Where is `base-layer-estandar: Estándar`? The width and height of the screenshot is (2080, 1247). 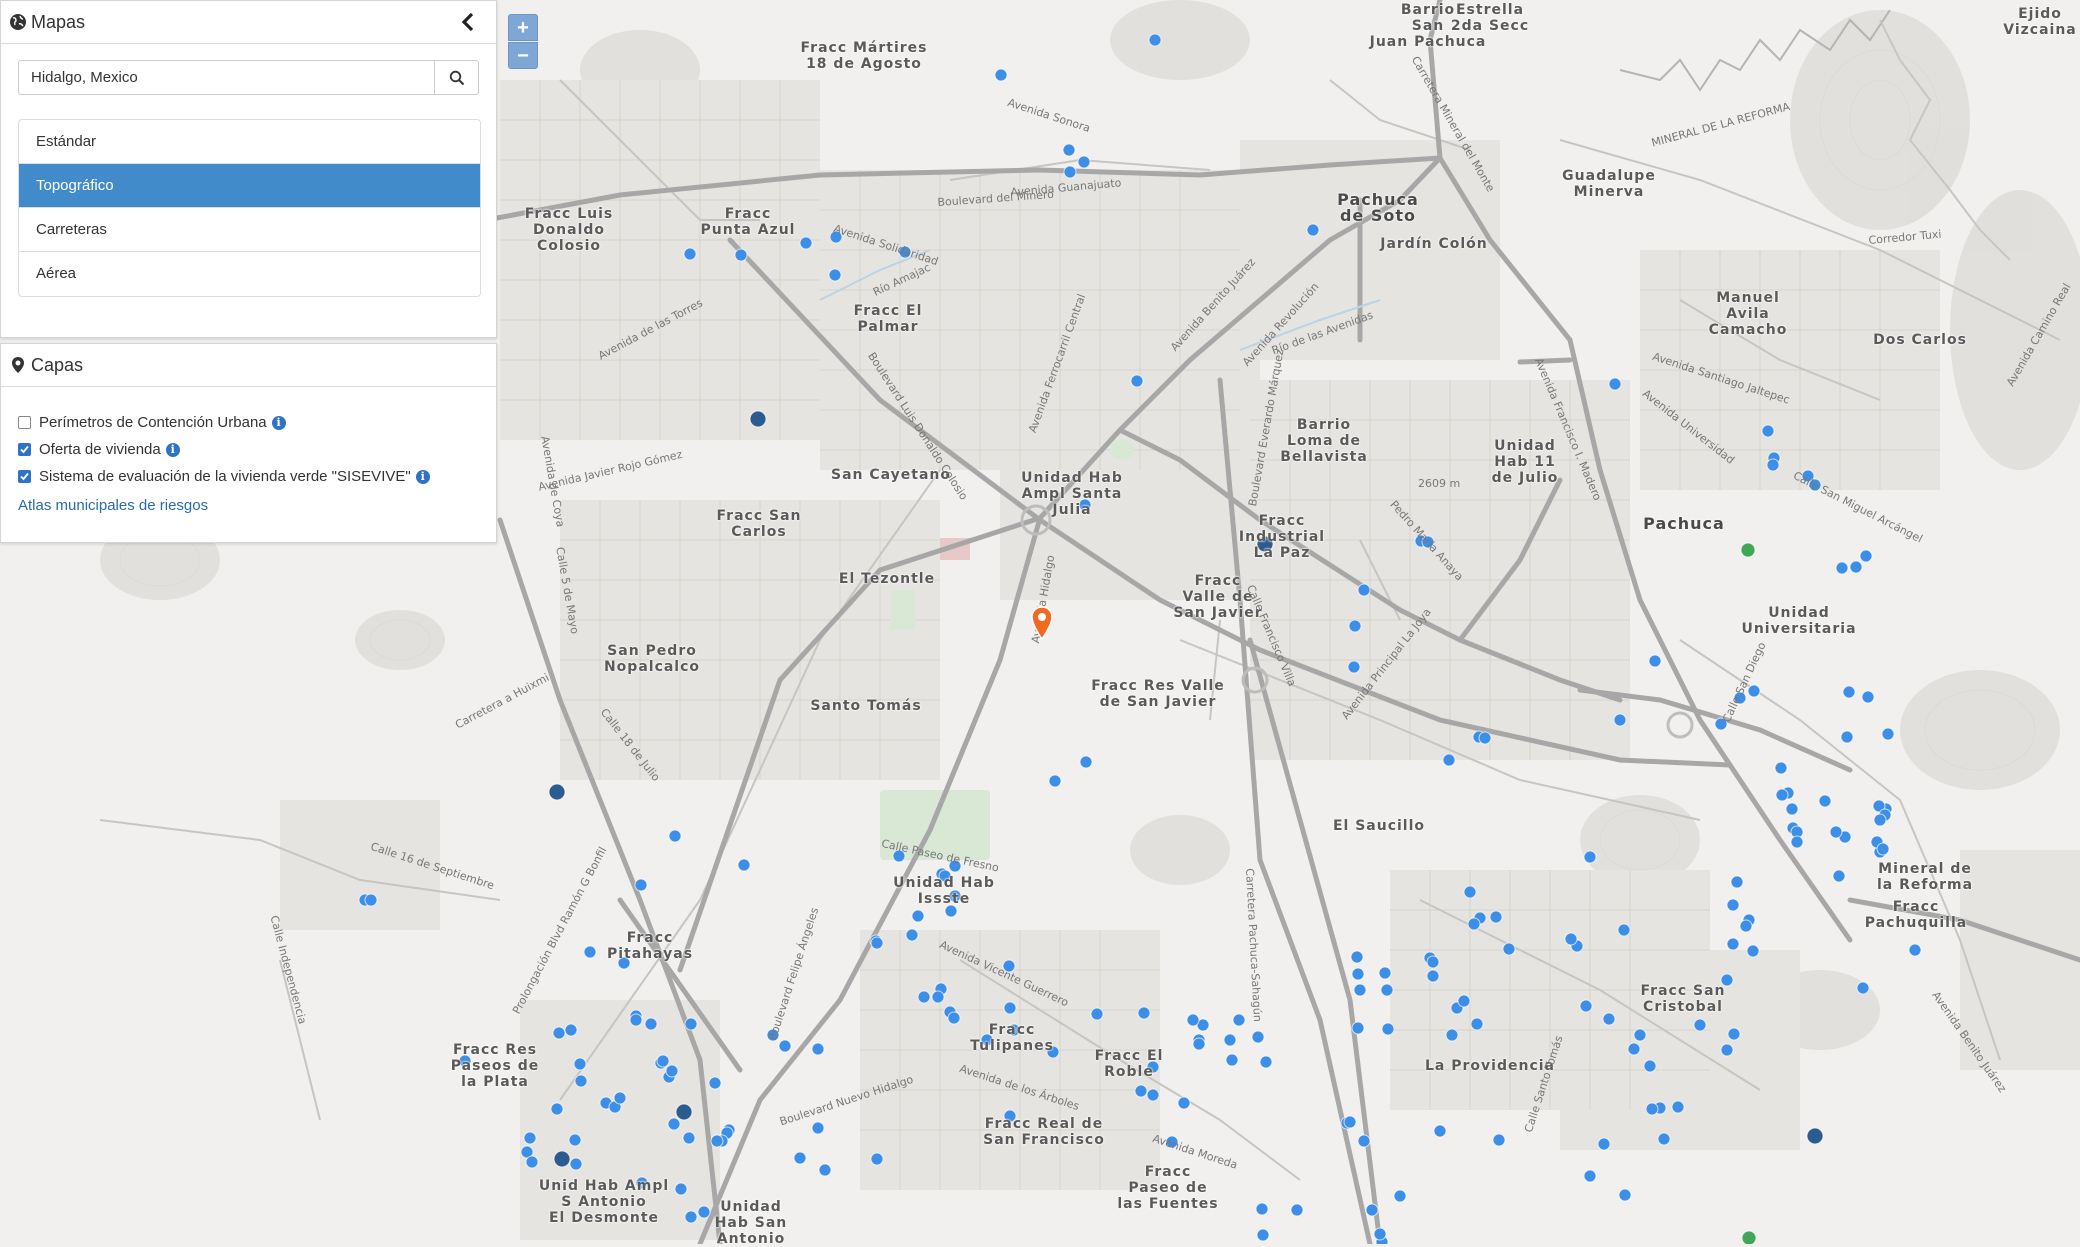 base-layer-estandar: Estándar is located at coordinates (249, 142).